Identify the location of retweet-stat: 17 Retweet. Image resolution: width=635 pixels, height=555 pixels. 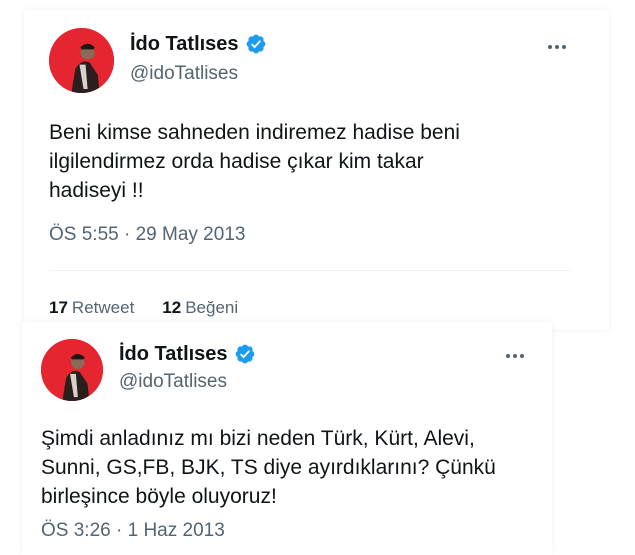
(91, 308).